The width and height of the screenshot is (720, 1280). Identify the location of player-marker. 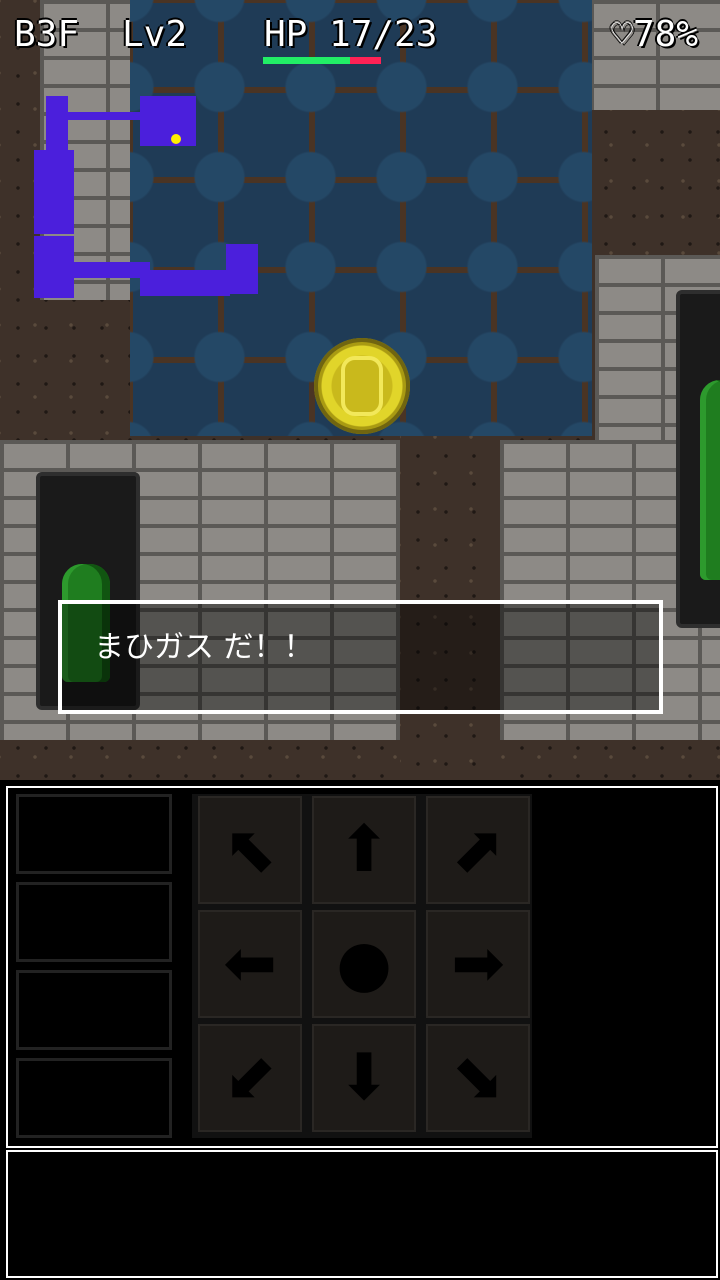
(176, 139).